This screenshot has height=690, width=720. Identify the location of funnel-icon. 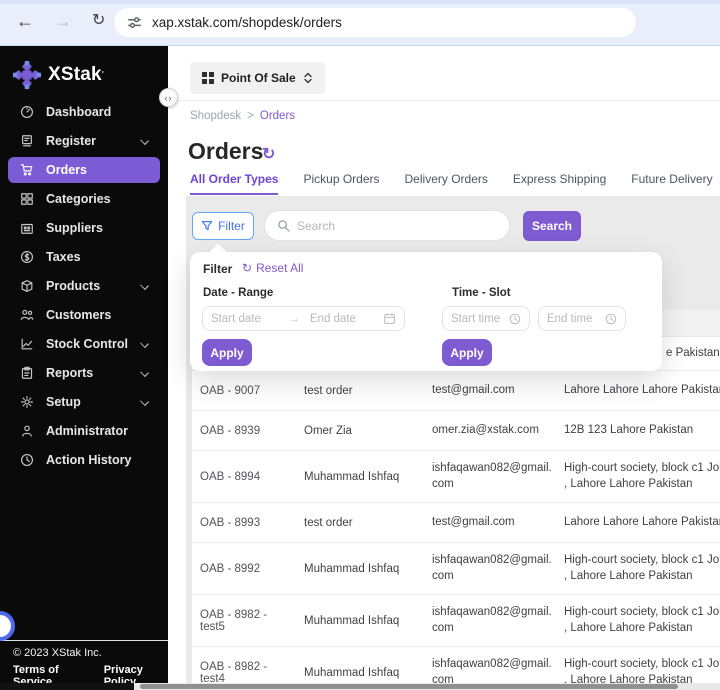
(207, 226).